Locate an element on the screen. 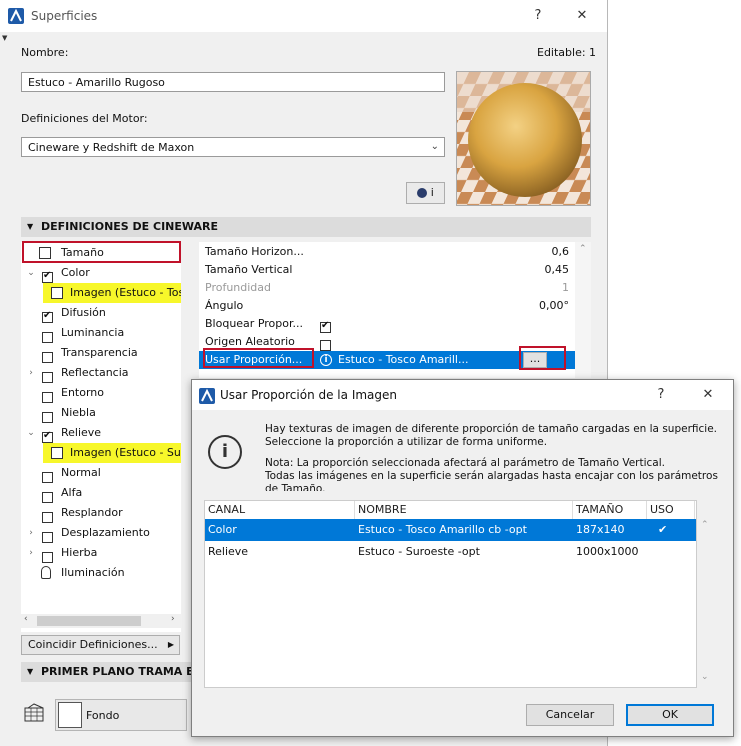 The width and height of the screenshot is (741, 746). color-checkbox is located at coordinates (47, 276).